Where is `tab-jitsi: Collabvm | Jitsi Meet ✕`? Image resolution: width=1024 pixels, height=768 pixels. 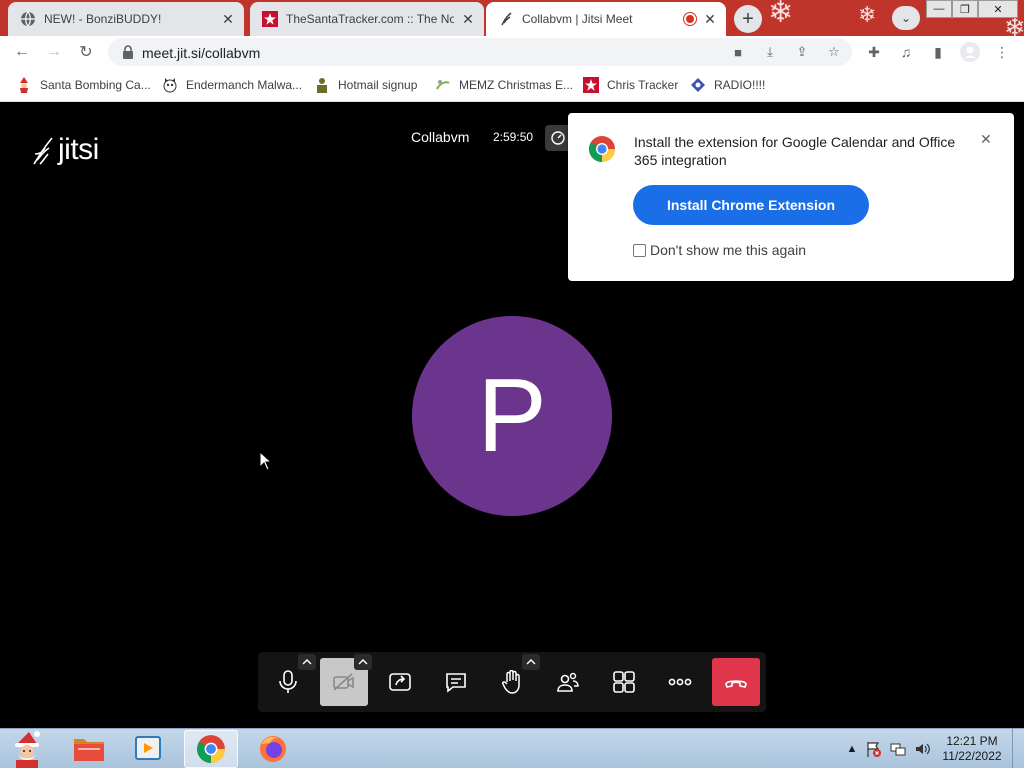 tab-jitsi: Collabvm | Jitsi Meet ✕ is located at coordinates (606, 19).